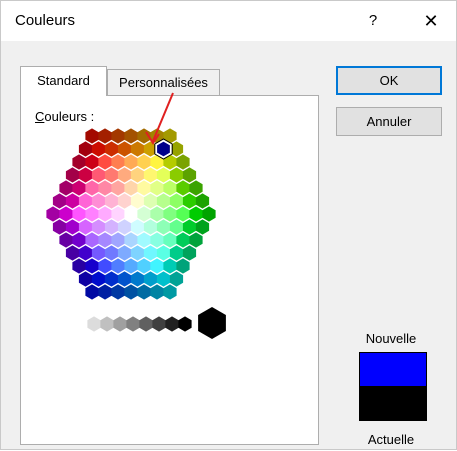  What do you see at coordinates (212, 323) in the screenshot?
I see `black-hex-swatch` at bounding box center [212, 323].